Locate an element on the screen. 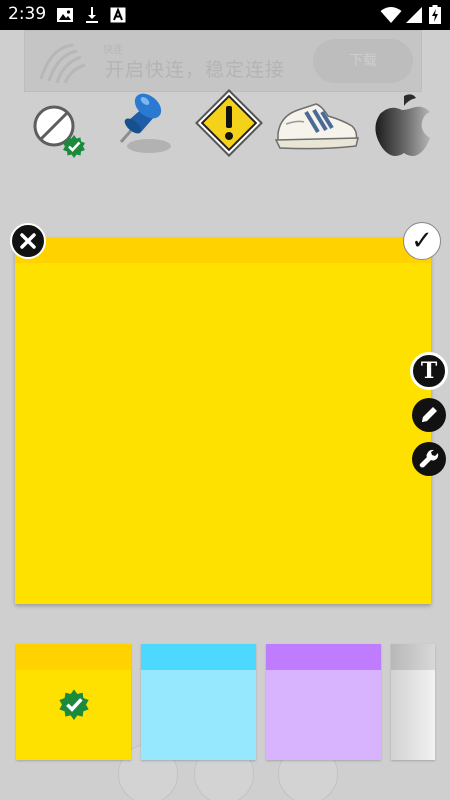  ad-tagline: 开启快连，稳定连接 is located at coordinates (195, 70).